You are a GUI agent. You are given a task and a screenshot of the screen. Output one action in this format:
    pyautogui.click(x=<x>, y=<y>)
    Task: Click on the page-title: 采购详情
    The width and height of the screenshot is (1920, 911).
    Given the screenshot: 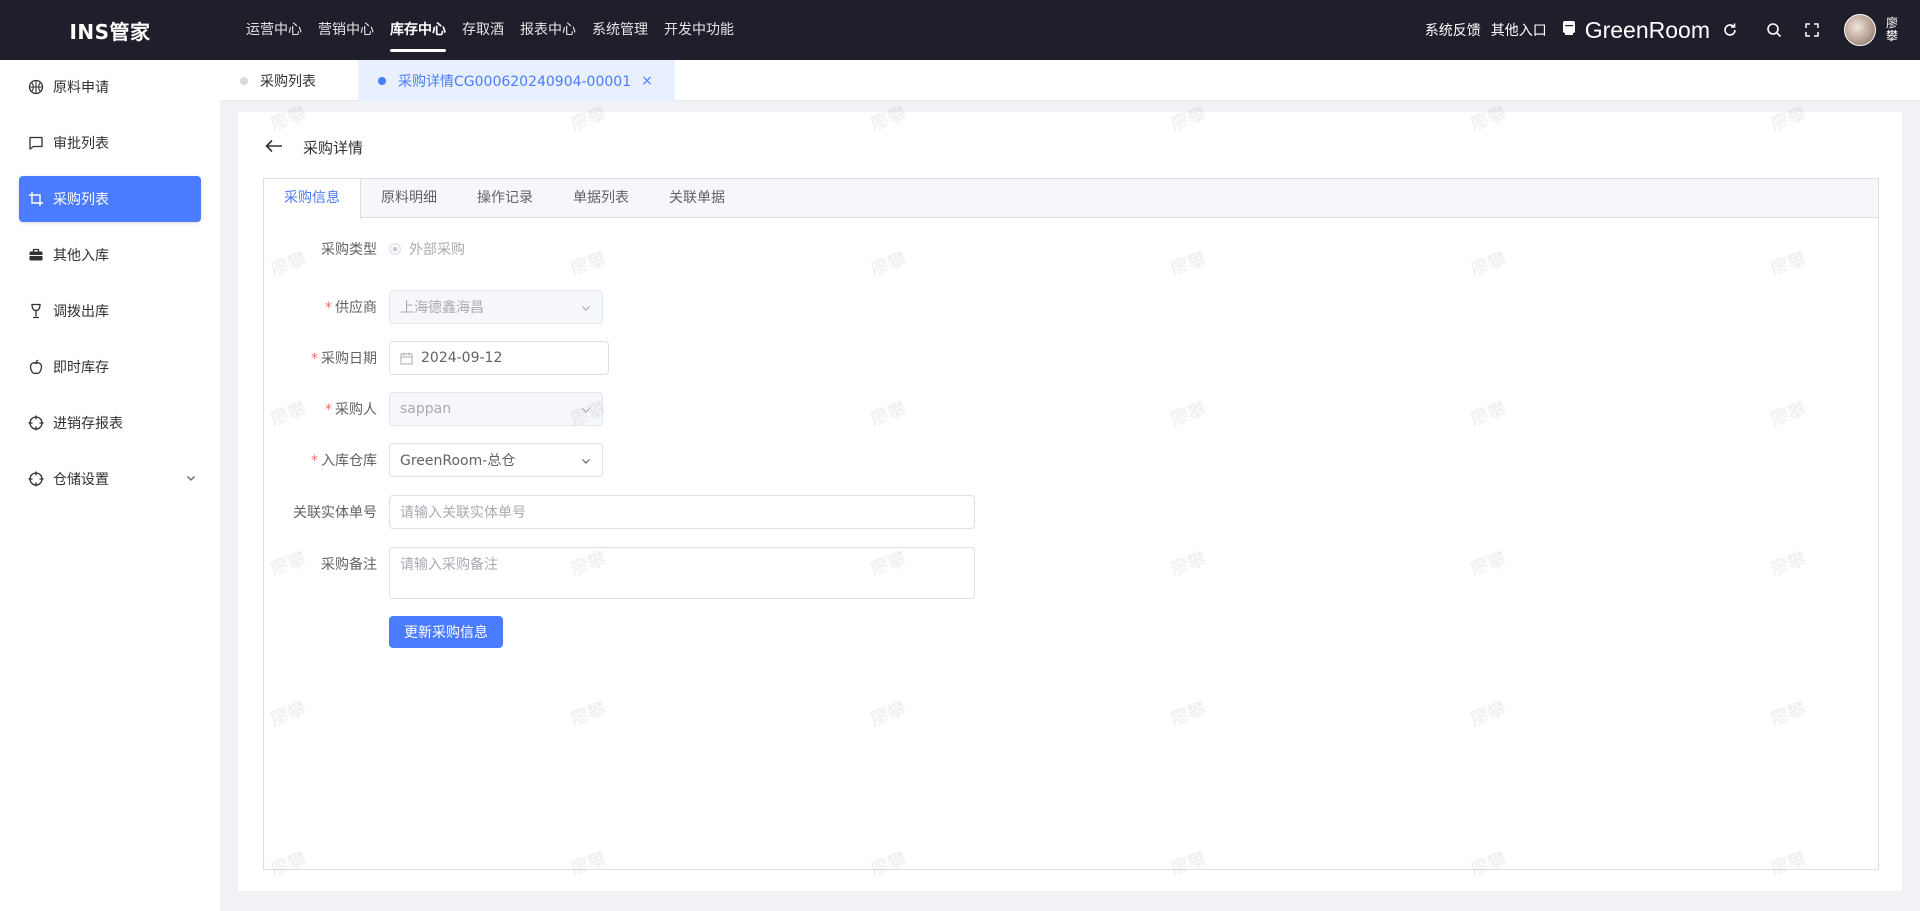 What is the action you would take?
    pyautogui.click(x=333, y=148)
    